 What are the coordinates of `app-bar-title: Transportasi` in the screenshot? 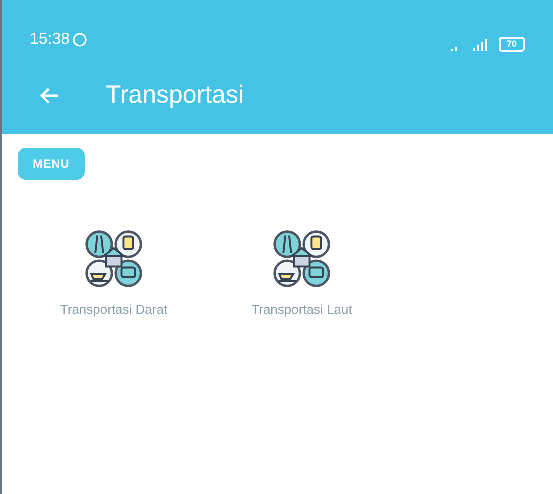 It's located at (175, 96).